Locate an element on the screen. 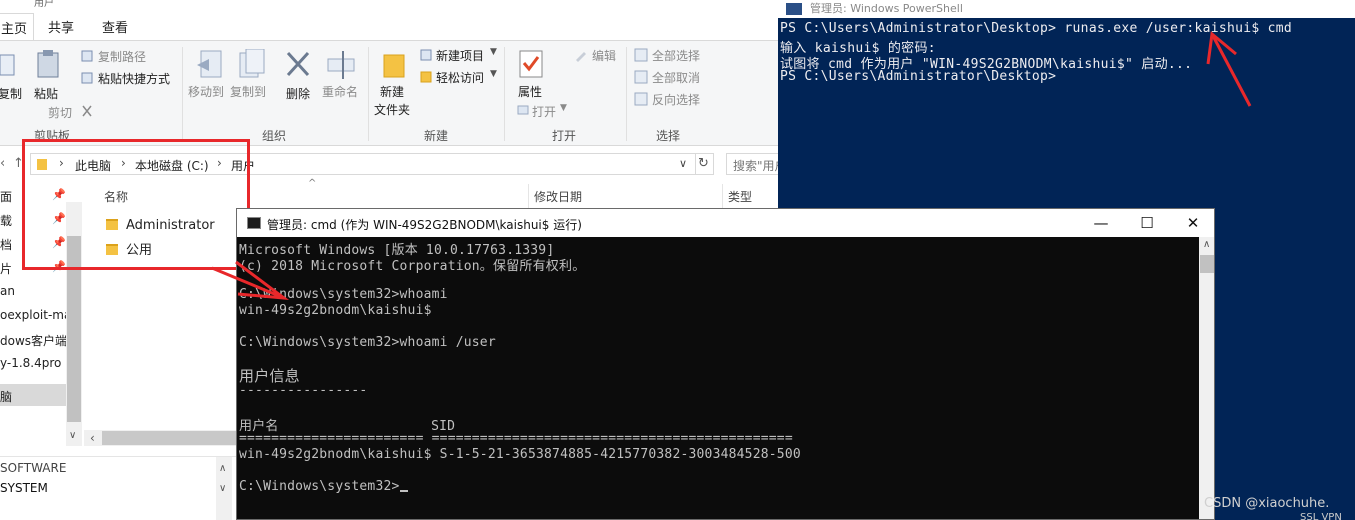 The width and height of the screenshot is (1355, 520). folder-tree-fragment: SOFTWARE SYSTEM ∧ ∨ is located at coordinates (118, 488).